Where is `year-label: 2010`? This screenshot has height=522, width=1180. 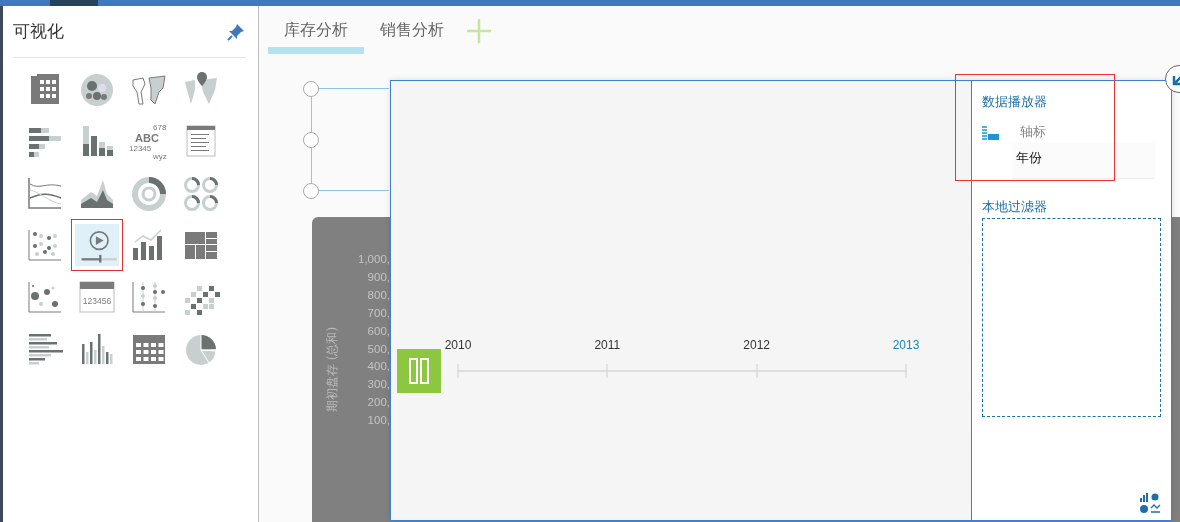 year-label: 2010 is located at coordinates (458, 345).